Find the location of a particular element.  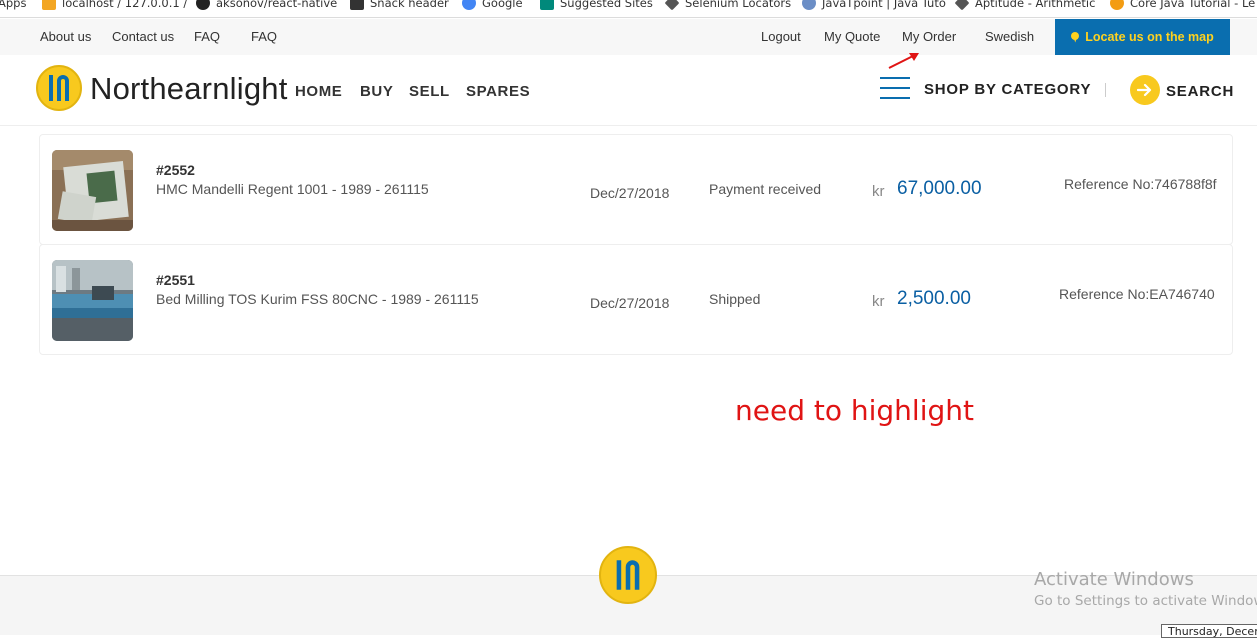

faq-link: FAQ is located at coordinates (207, 36).